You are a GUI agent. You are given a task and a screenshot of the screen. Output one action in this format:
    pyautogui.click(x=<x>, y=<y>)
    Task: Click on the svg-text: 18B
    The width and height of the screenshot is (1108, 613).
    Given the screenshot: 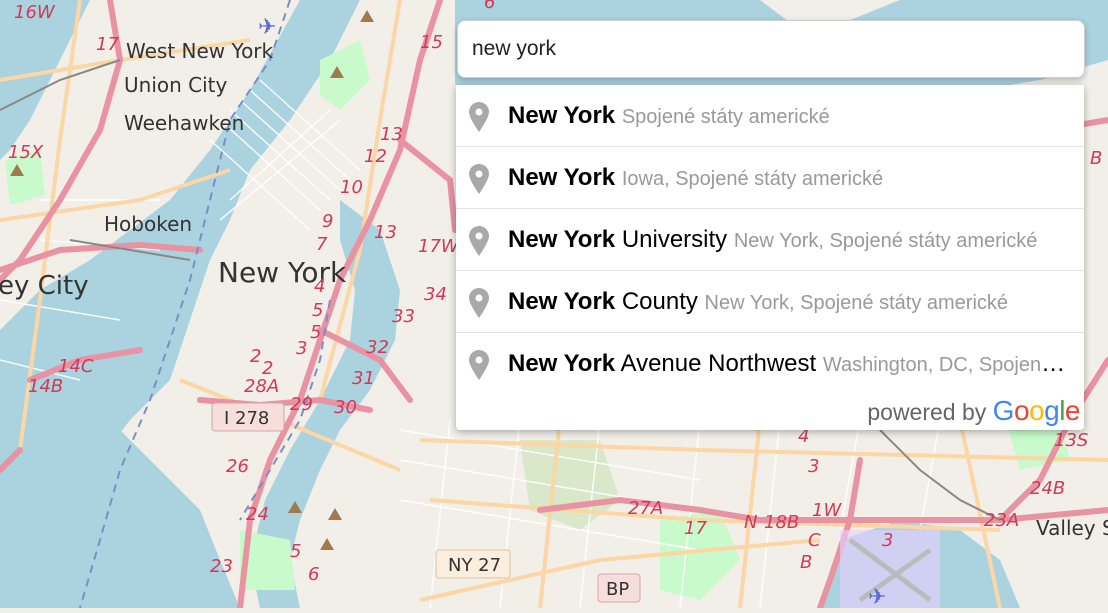 What is the action you would take?
    pyautogui.click(x=781, y=522)
    